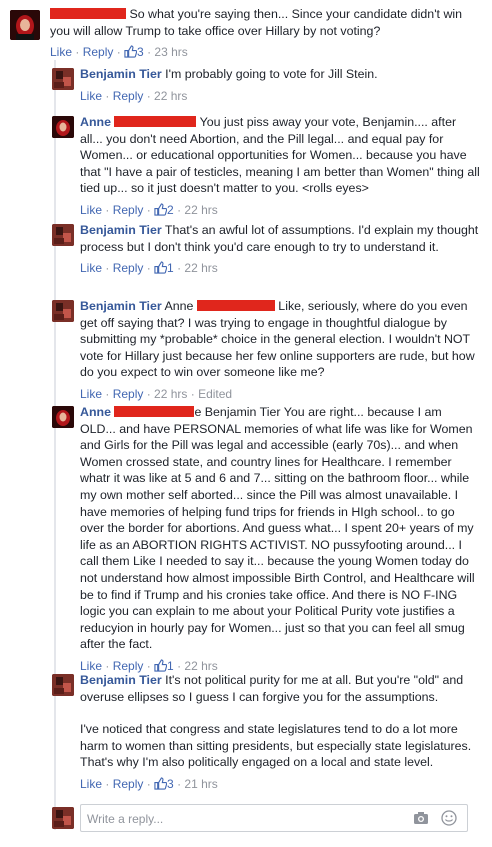 The image size is (492, 847). Describe the element at coordinates (170, 52) in the screenshot. I see `timestamp: 23 hrs` at that location.